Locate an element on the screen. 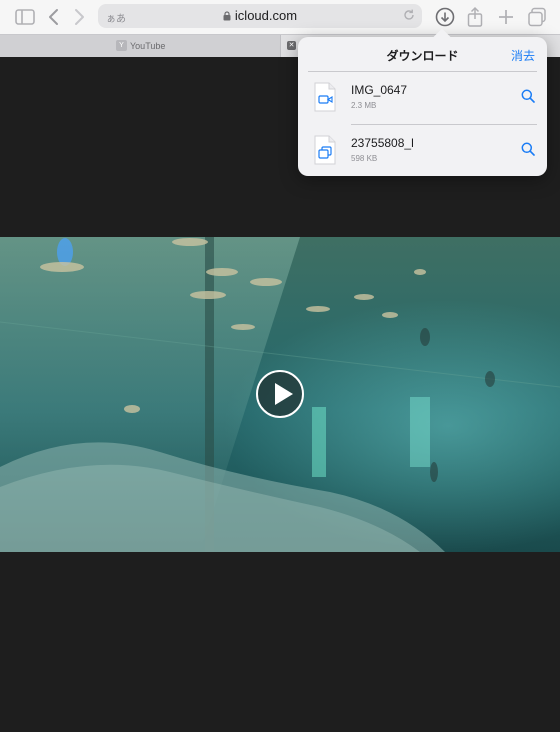  close-tab-icon: ✕ is located at coordinates (291, 45).